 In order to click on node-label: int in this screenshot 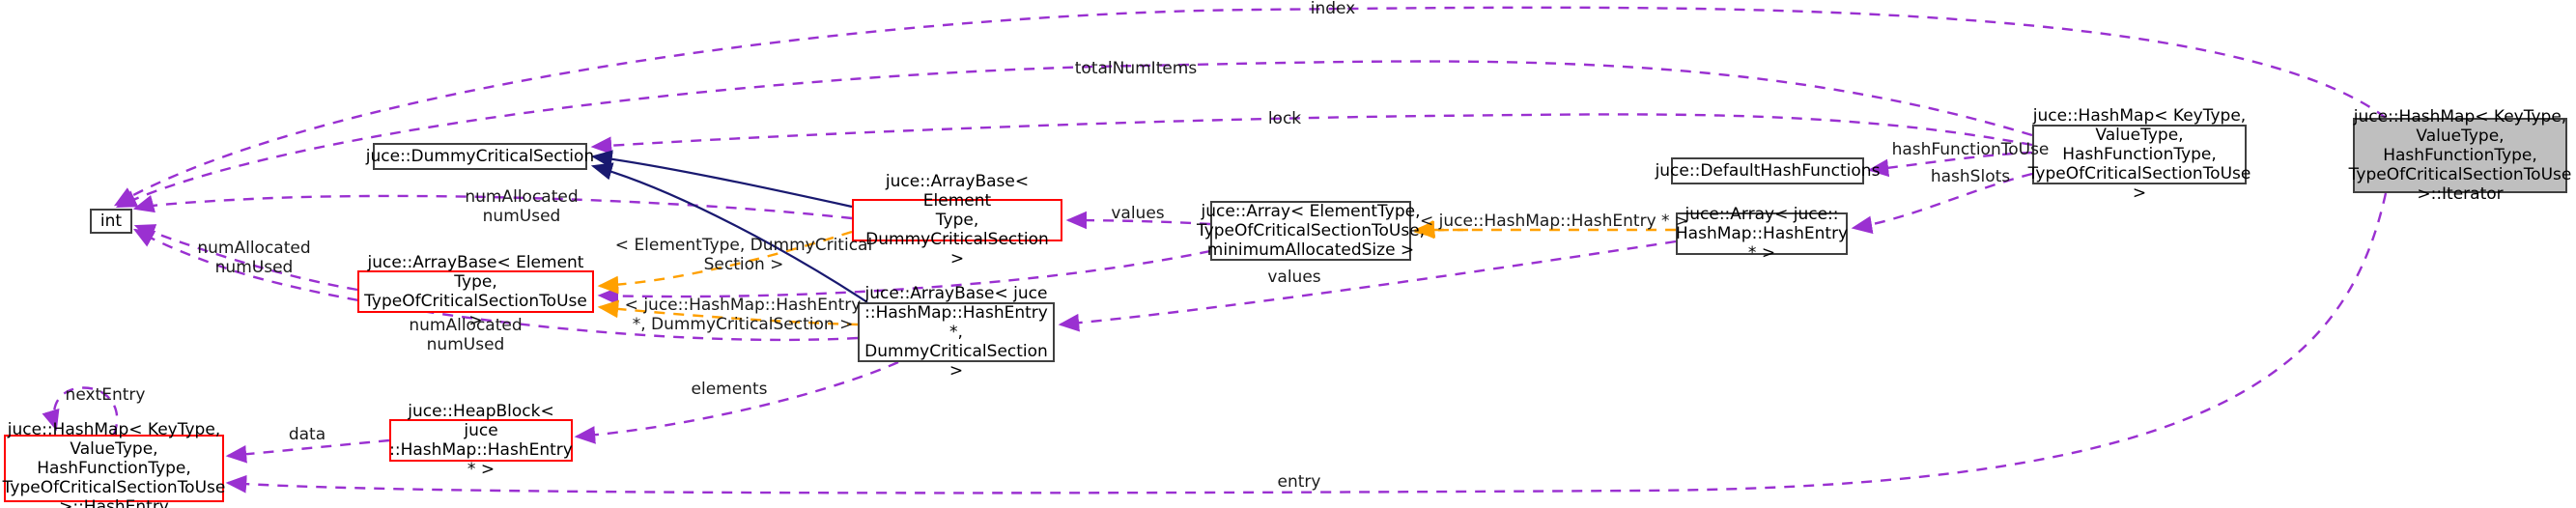, I will do `click(111, 221)`.